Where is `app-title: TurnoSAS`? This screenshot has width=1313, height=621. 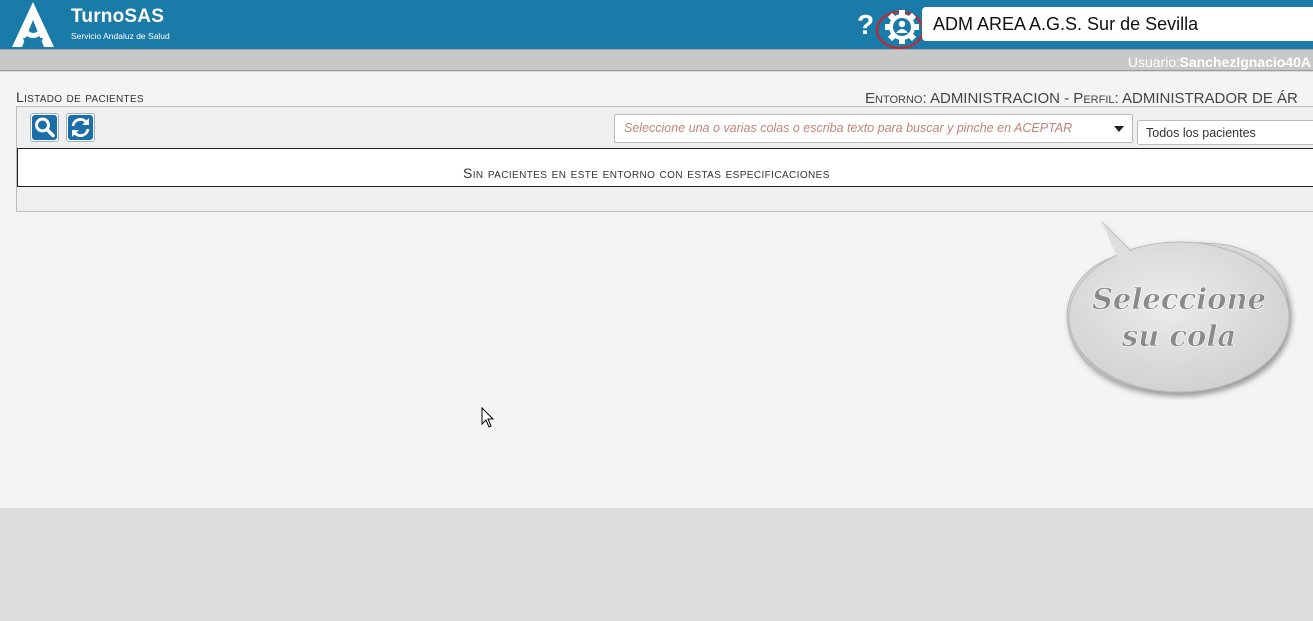 app-title: TurnoSAS is located at coordinates (118, 16).